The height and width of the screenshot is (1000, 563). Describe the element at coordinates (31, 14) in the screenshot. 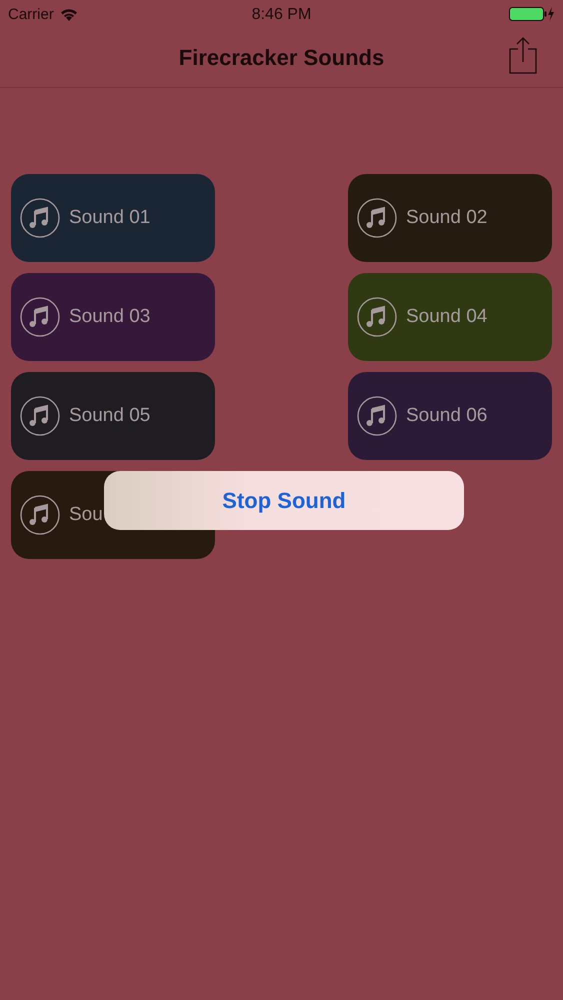

I see `carrier-label: Carrier` at that location.